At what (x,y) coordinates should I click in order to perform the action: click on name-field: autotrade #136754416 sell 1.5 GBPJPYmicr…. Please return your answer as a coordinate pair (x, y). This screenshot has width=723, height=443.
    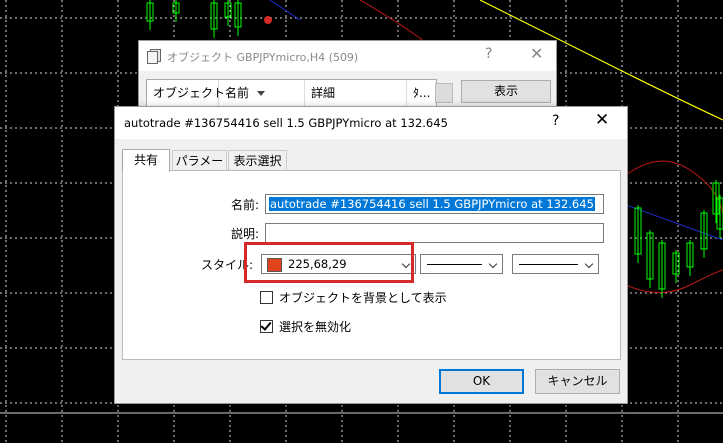
    Looking at the image, I should click on (434, 204).